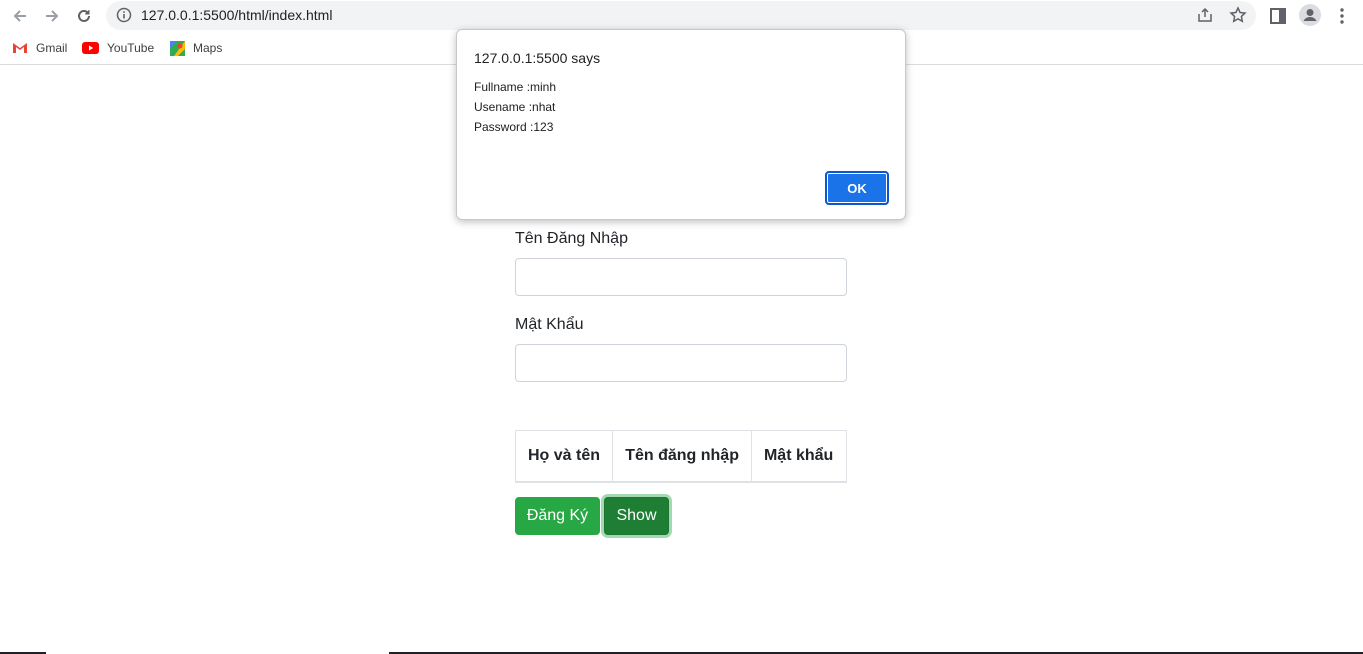 The image size is (1363, 654). I want to click on address-bar: 127.0.0.1:5500/html/index.html, so click(681, 15).